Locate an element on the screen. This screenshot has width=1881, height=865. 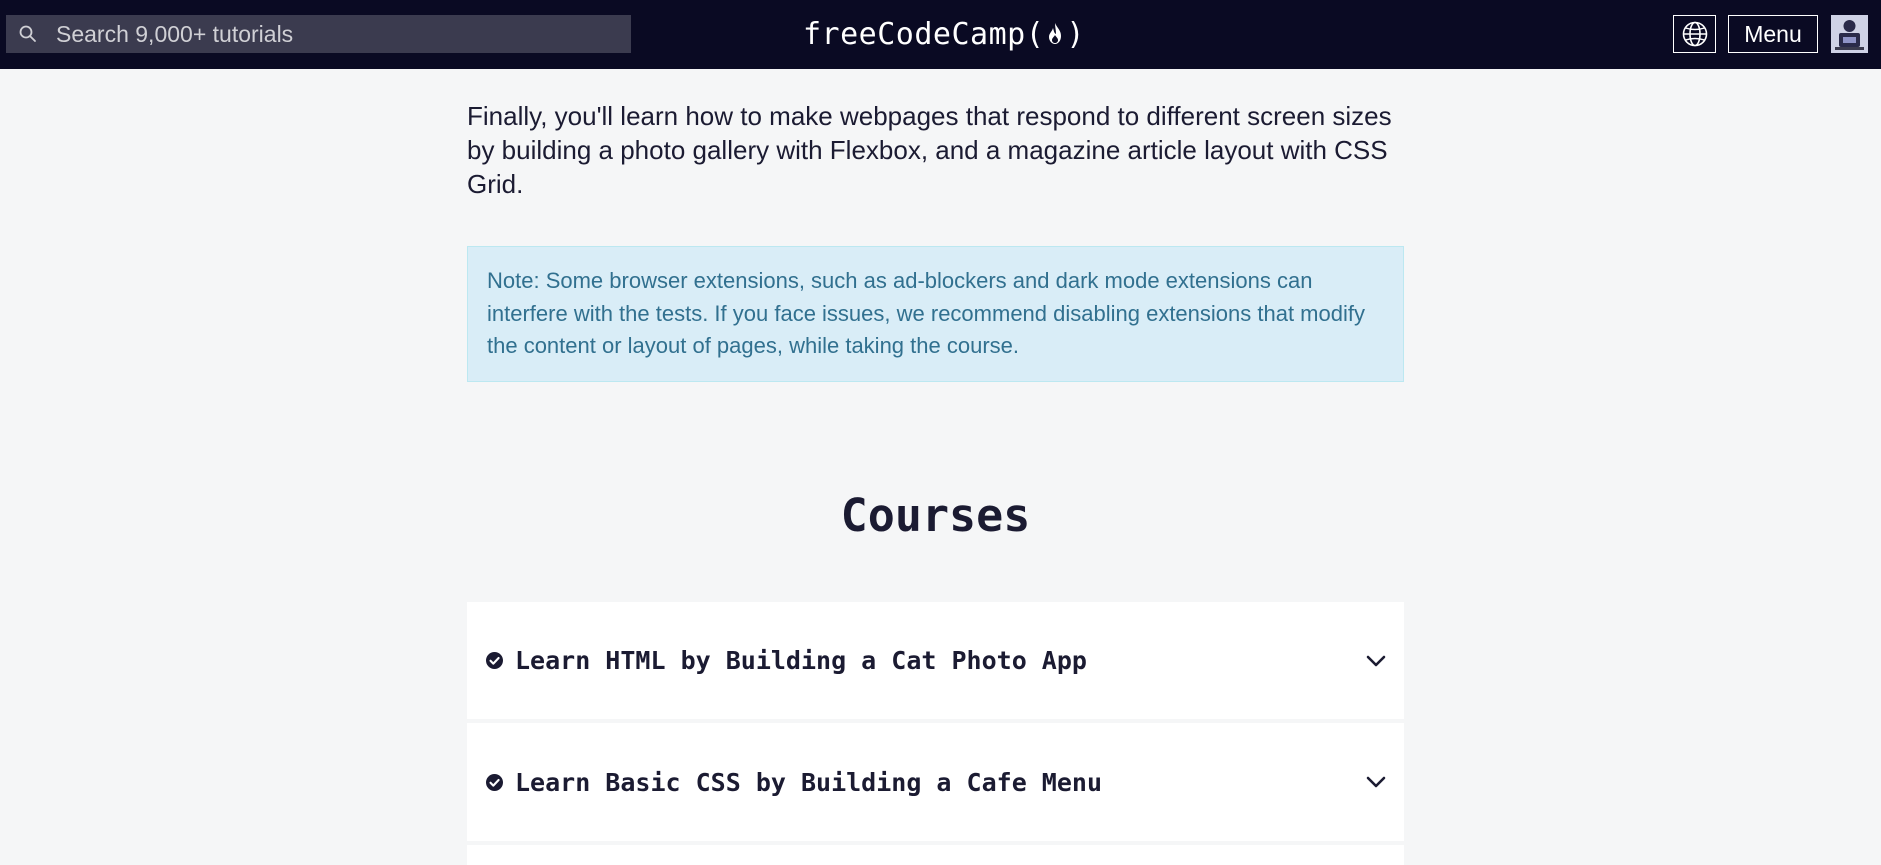
avatar-image is located at coordinates (1849, 34).